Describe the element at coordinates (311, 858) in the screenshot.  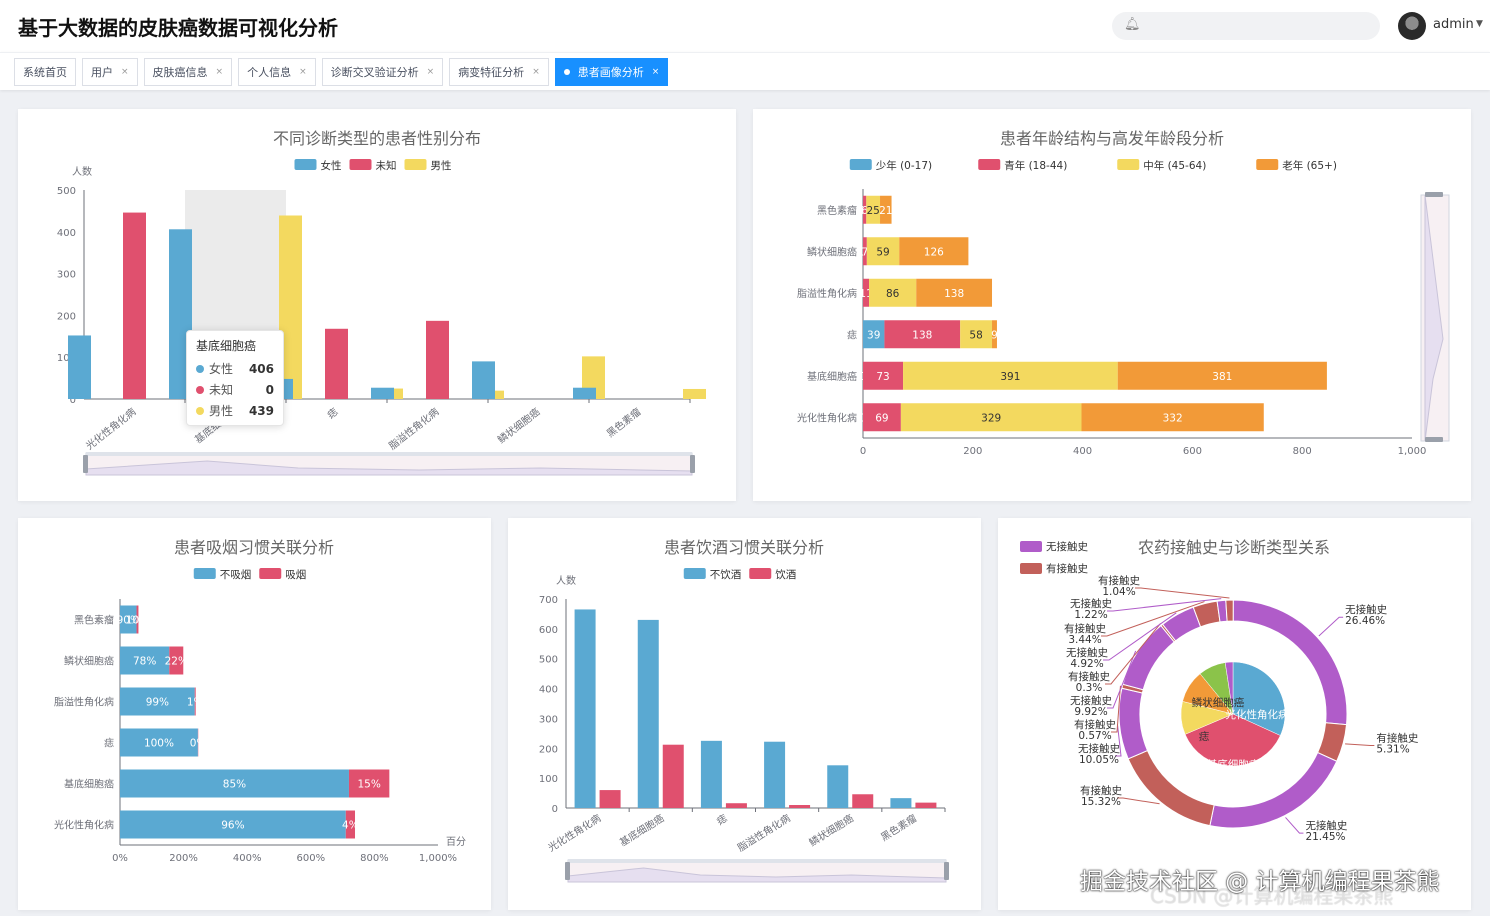
I see `x-tick-label: 600%` at that location.